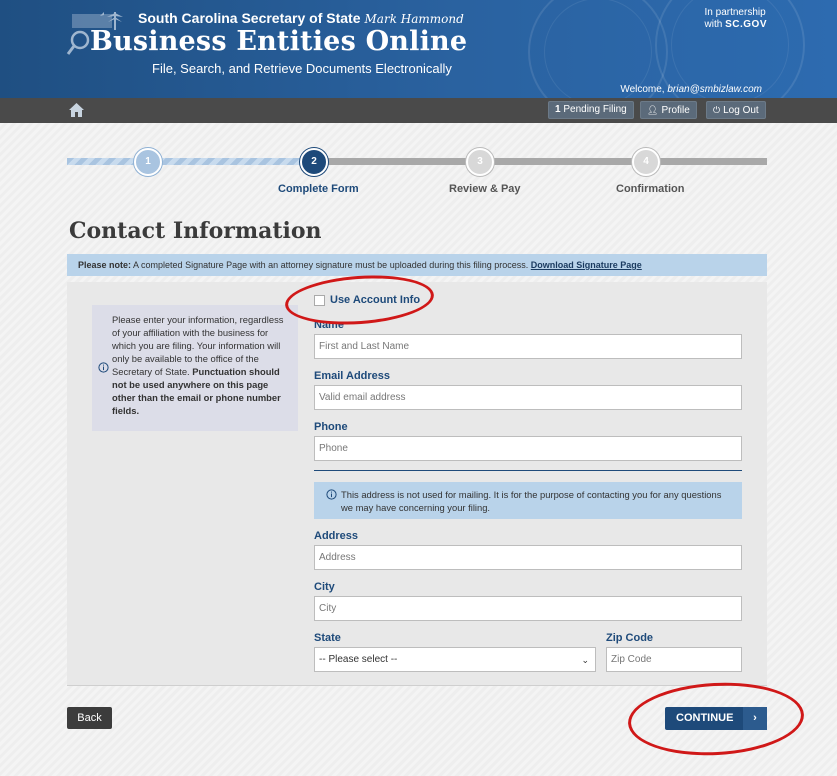  Describe the element at coordinates (668, 110) in the screenshot. I see `profile-button: 👤︎ Profile` at that location.